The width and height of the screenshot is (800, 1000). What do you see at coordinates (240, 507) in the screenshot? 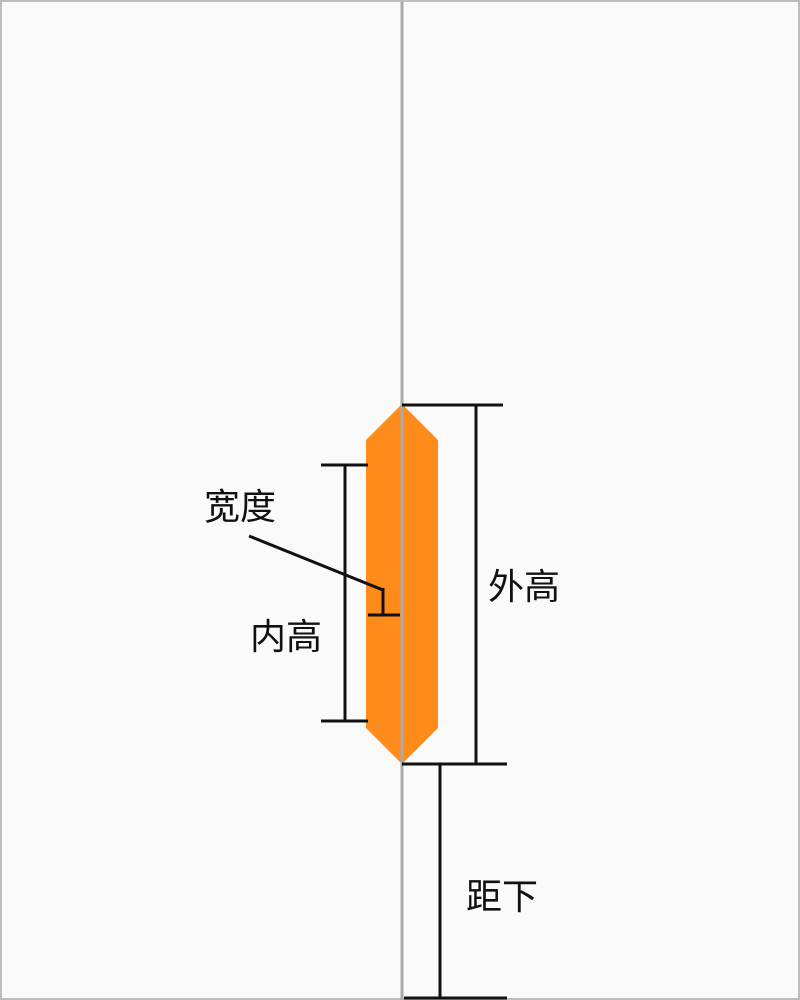
I see `width-label: 宽度` at bounding box center [240, 507].